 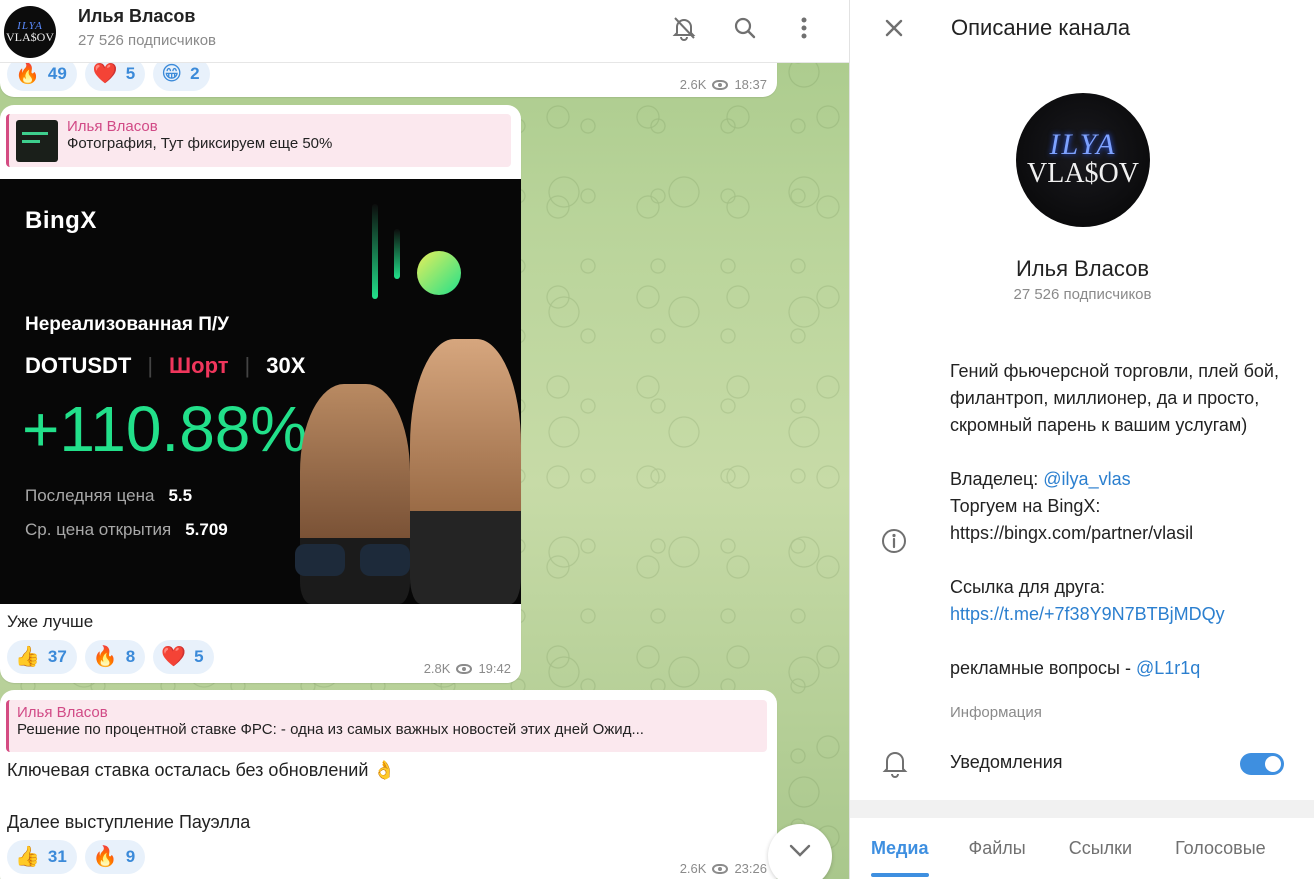 I want to click on message-meta: 2.6K 18:37, so click(x=723, y=84).